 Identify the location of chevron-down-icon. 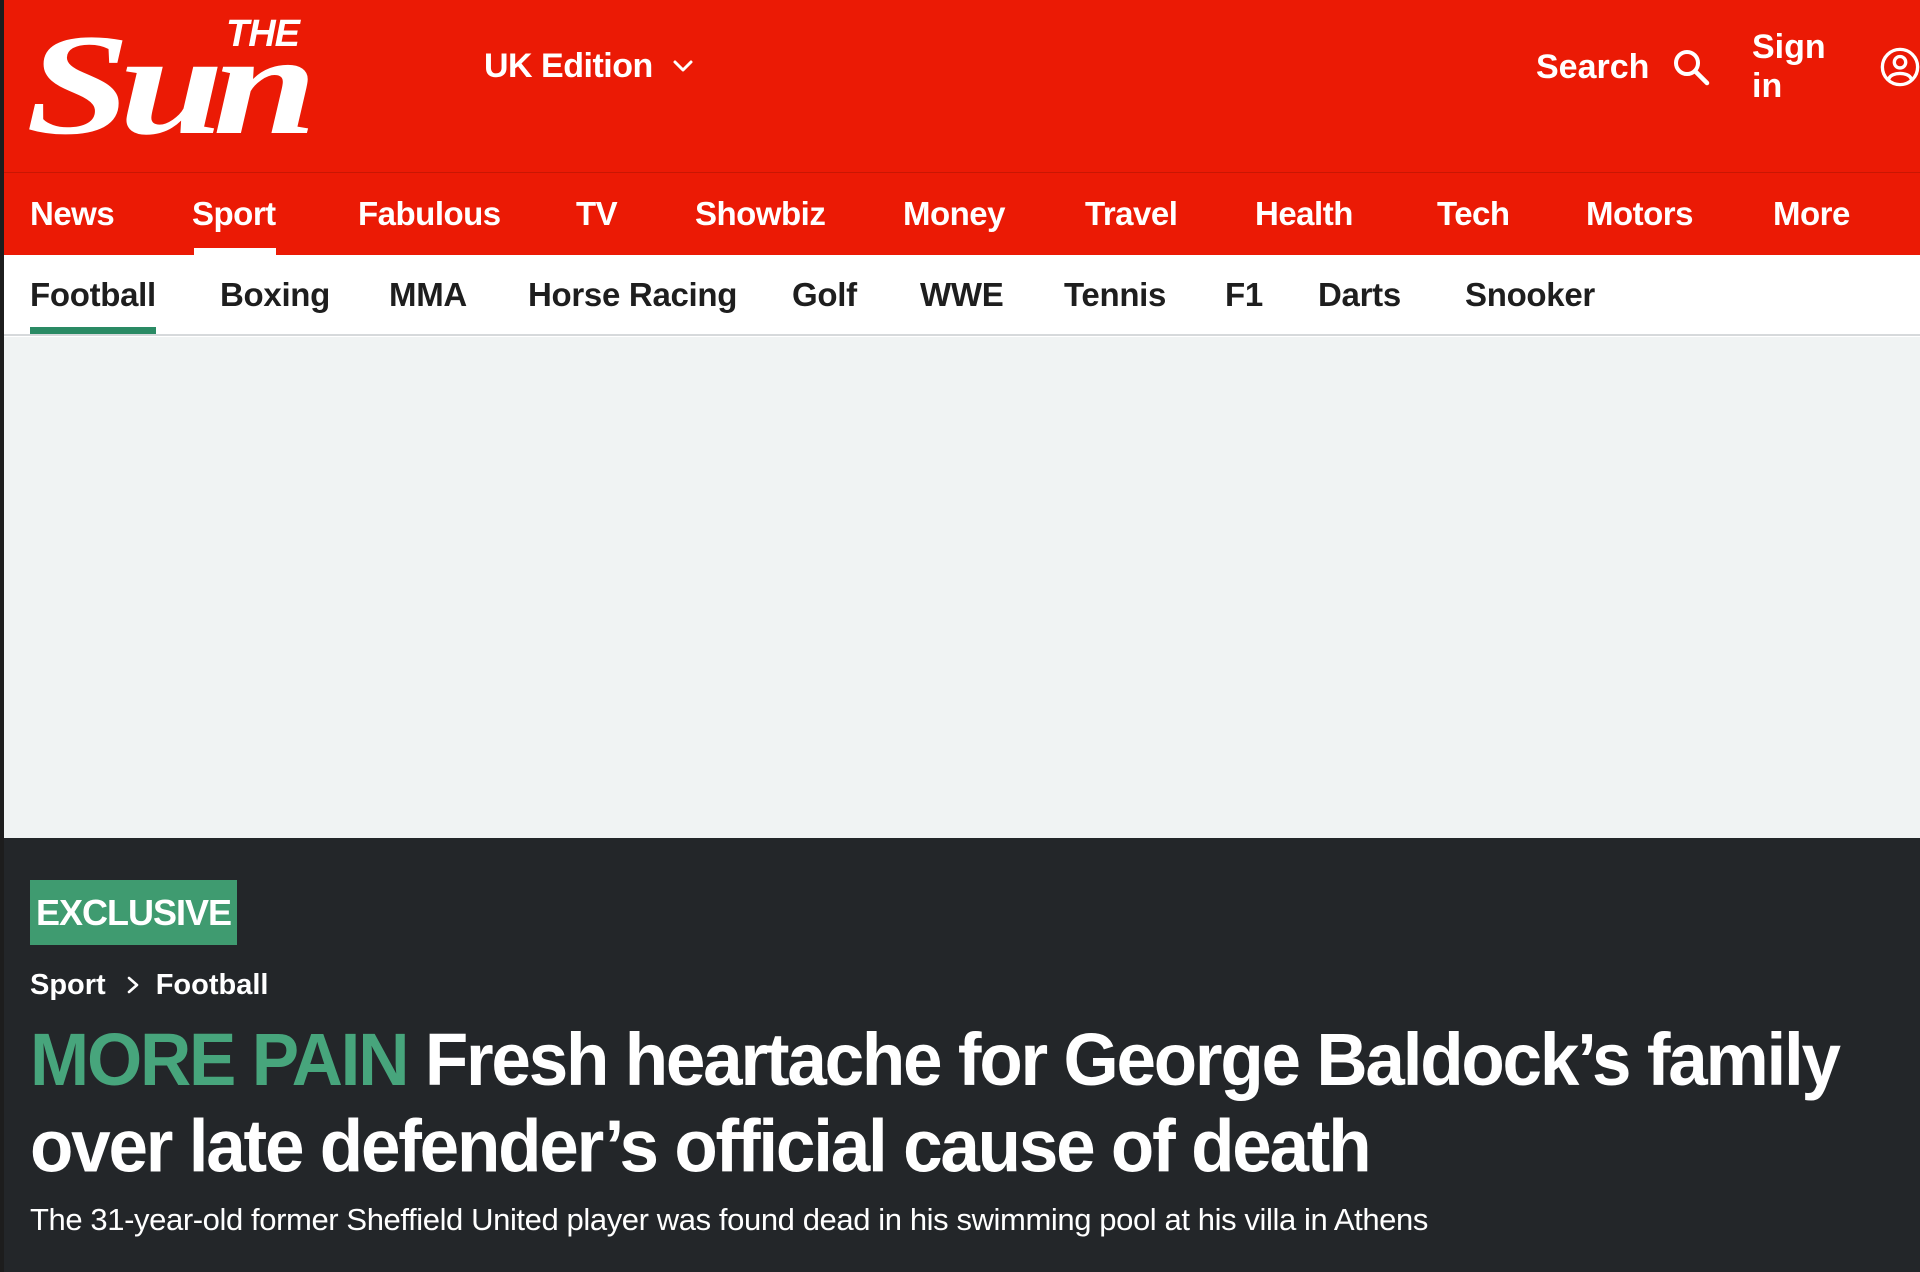
(683, 66).